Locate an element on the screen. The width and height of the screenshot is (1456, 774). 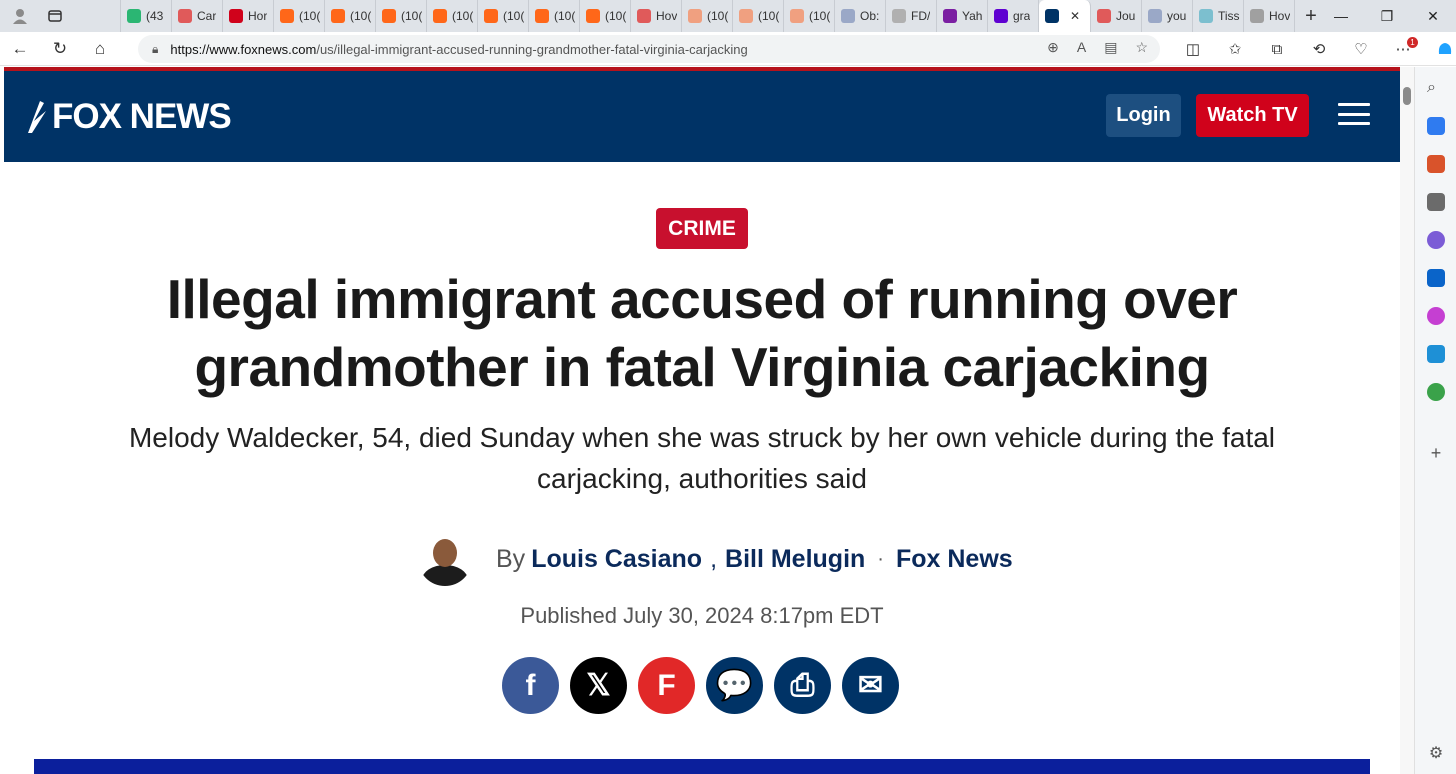
sidebar-add-icon: + is located at coordinates (1436, 453).